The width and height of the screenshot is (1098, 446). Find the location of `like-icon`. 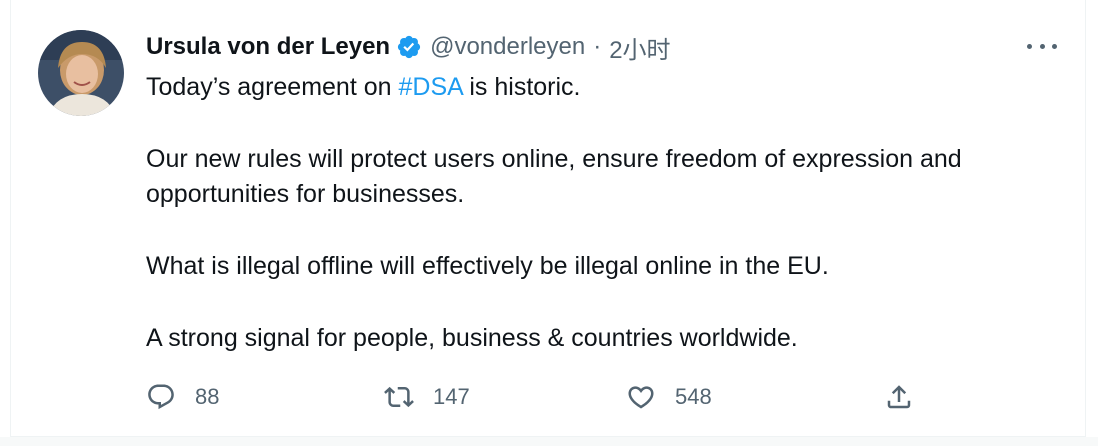

like-icon is located at coordinates (641, 397).